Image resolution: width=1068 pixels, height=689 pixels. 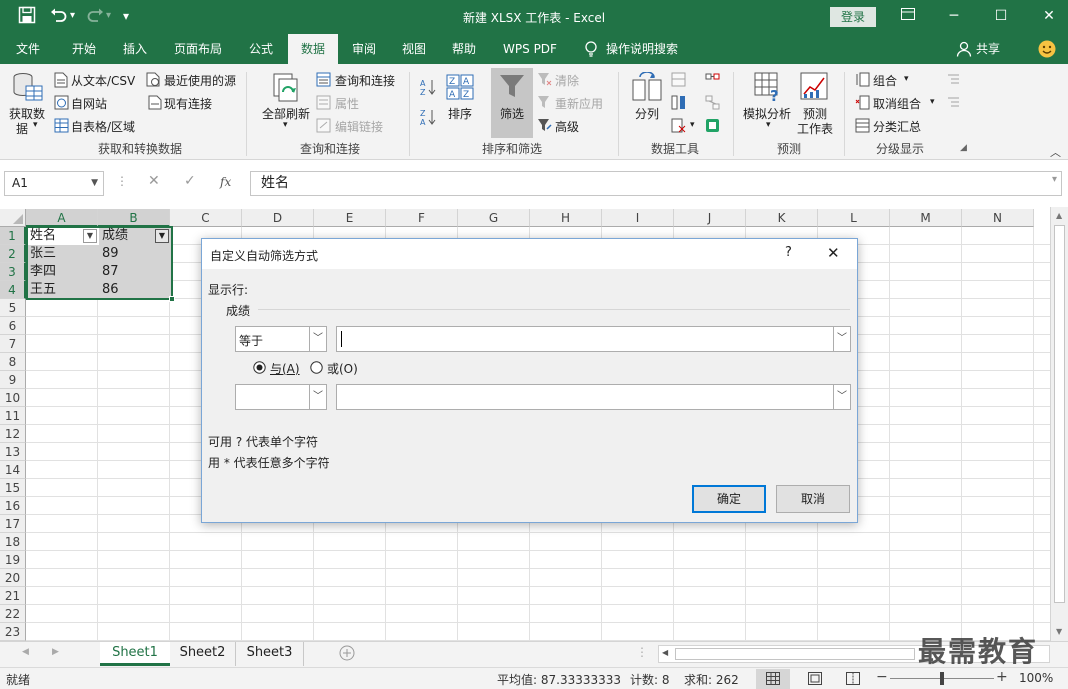 What do you see at coordinates (988, 49) in the screenshot?
I see `share-button: 共享` at bounding box center [988, 49].